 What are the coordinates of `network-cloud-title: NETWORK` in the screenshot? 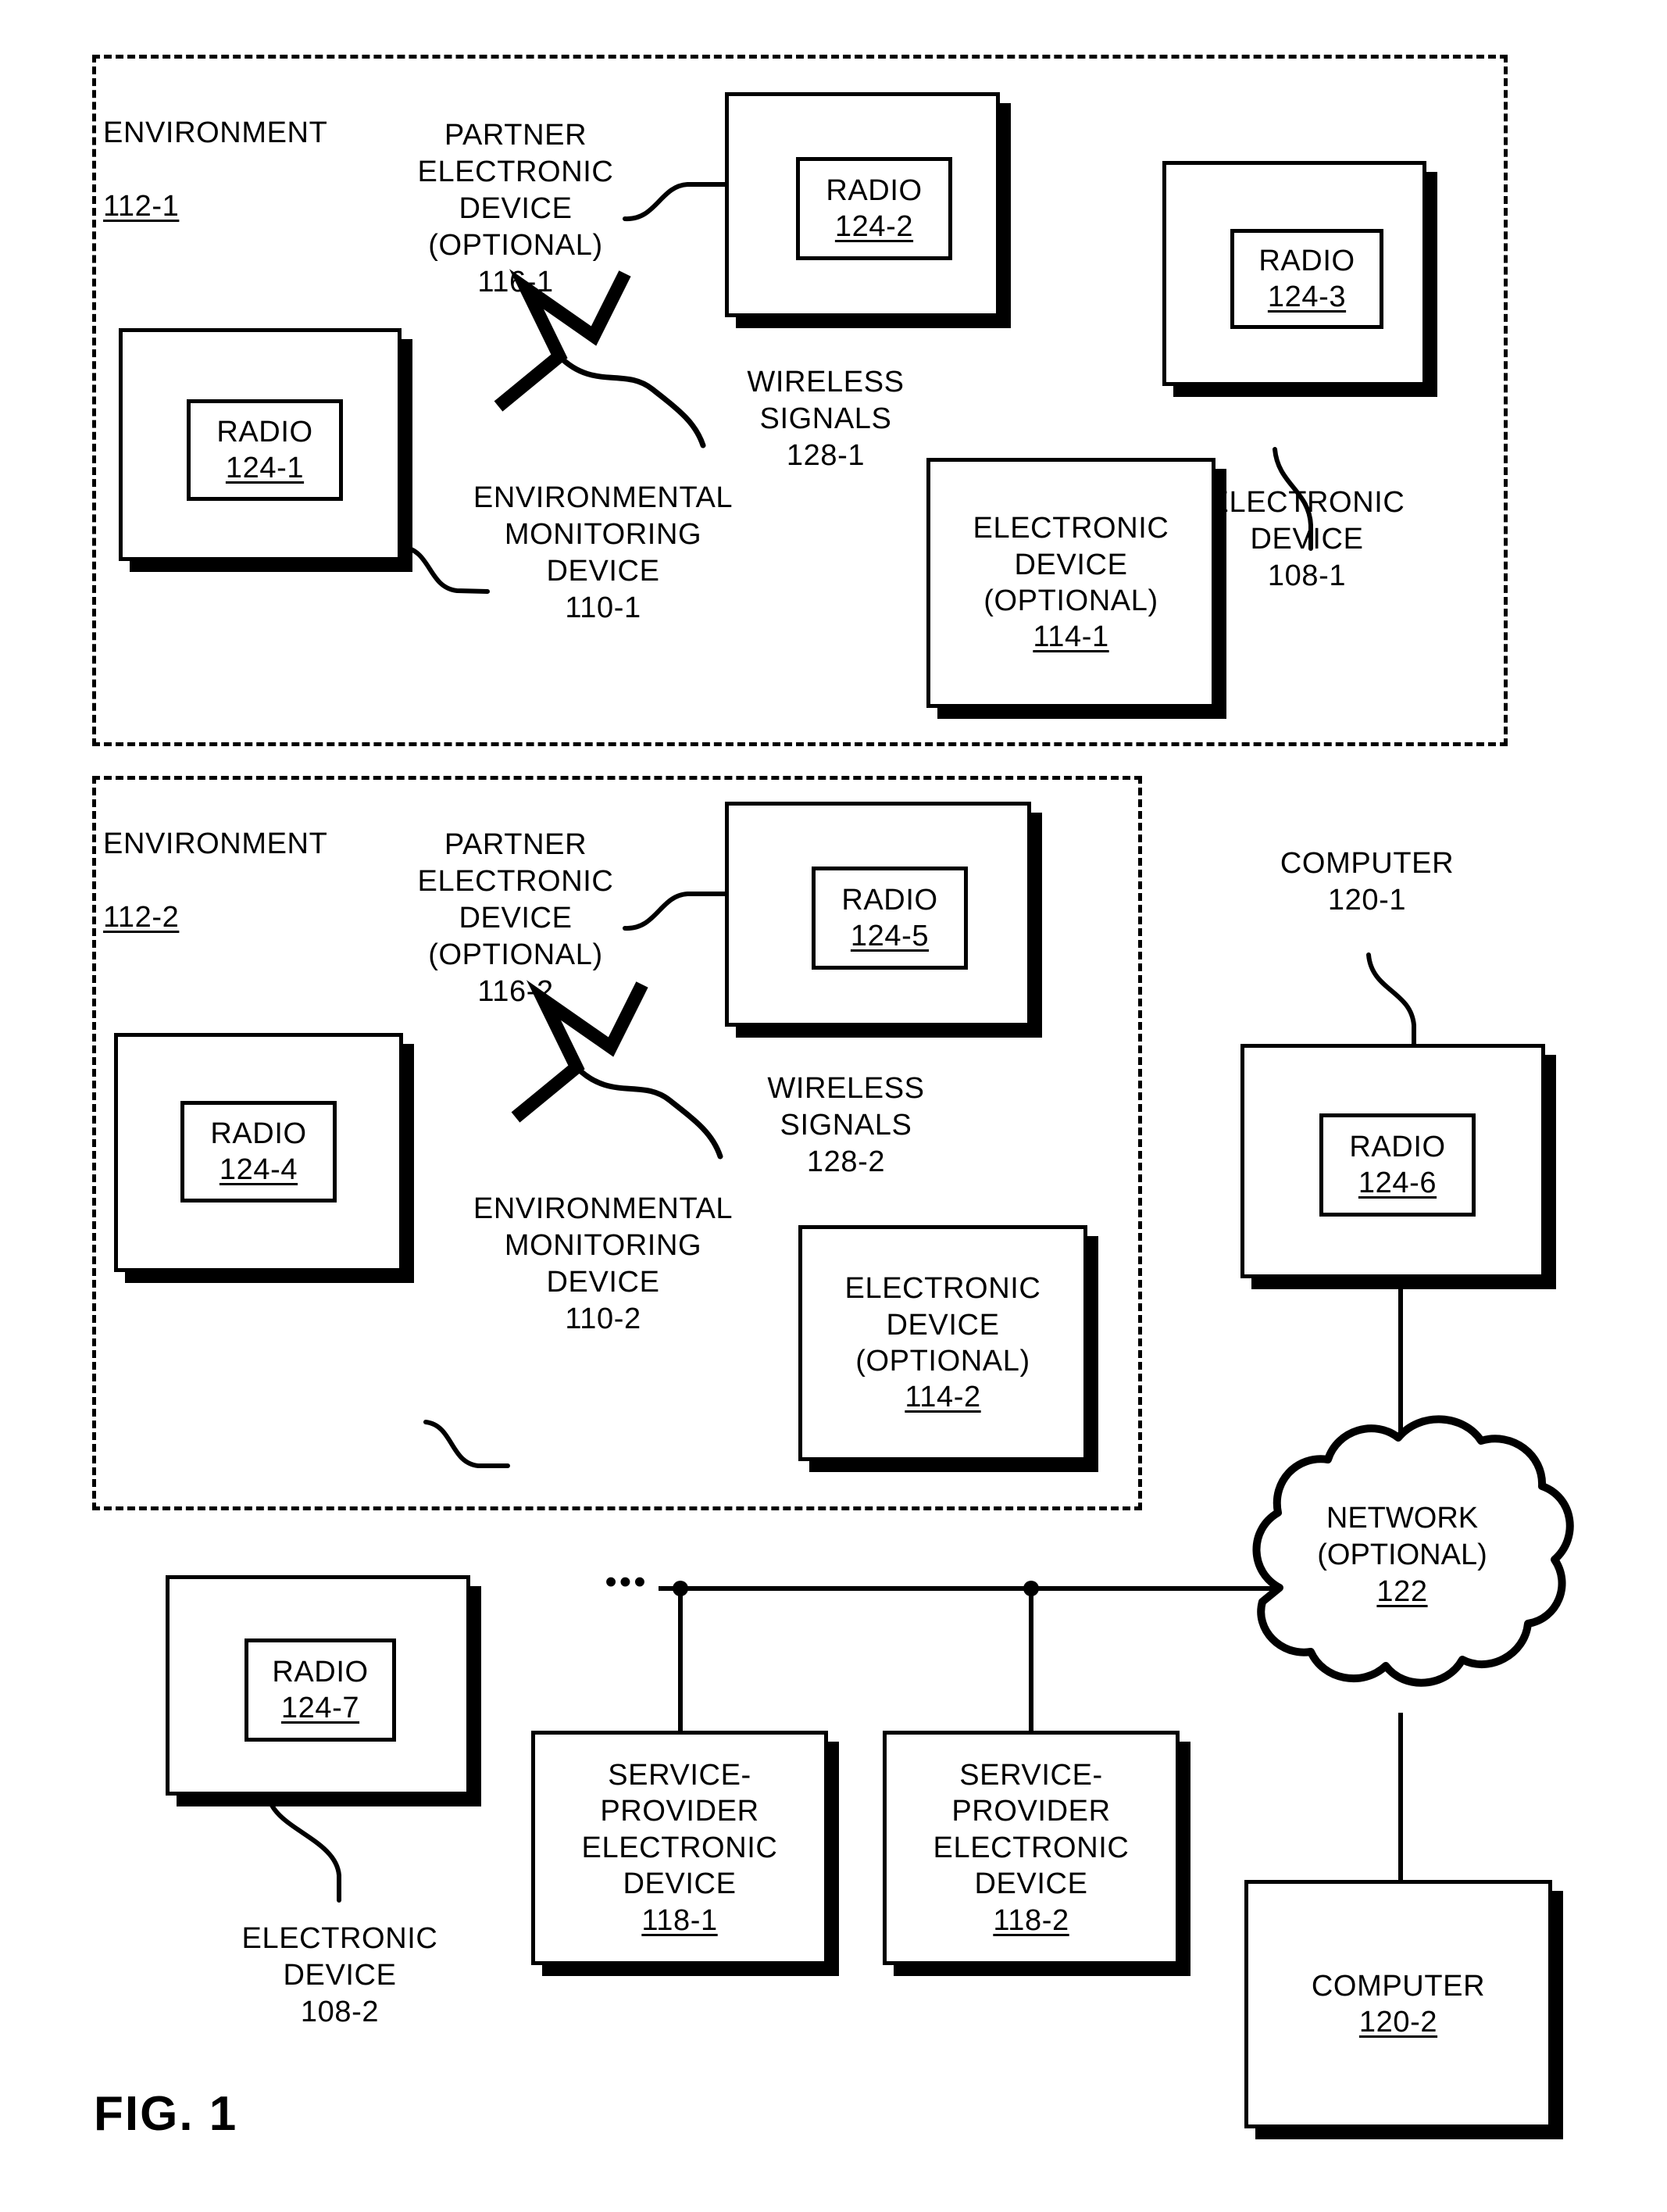 It's located at (1402, 1518).